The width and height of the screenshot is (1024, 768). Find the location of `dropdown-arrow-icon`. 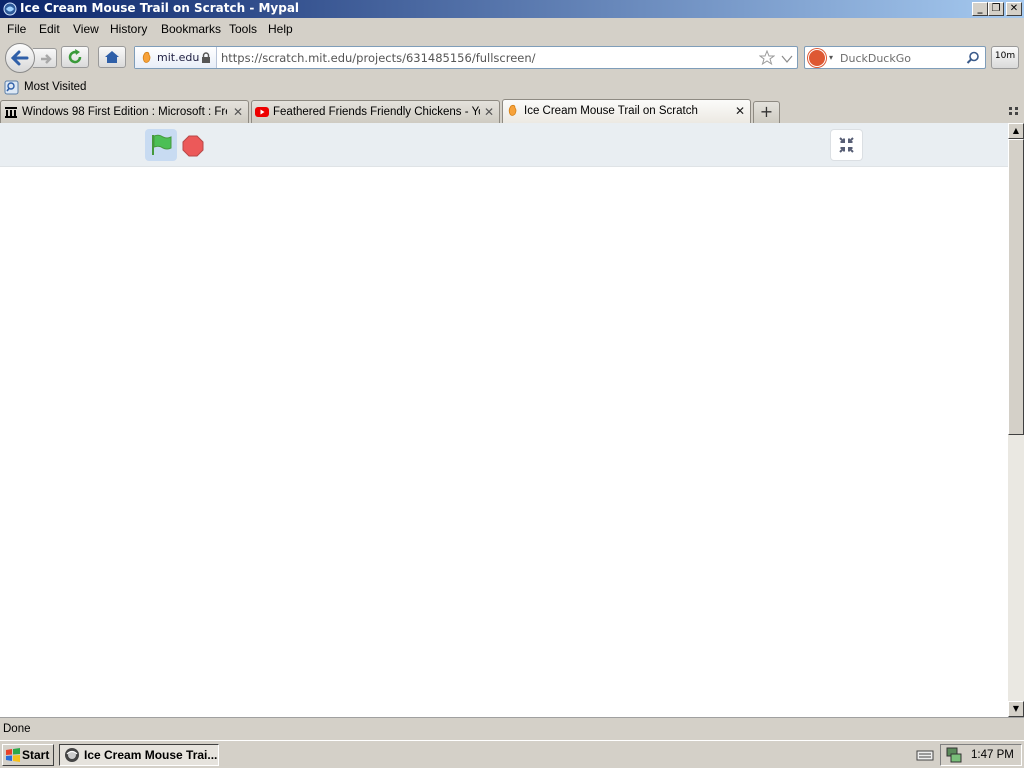

dropdown-arrow-icon is located at coordinates (787, 59).